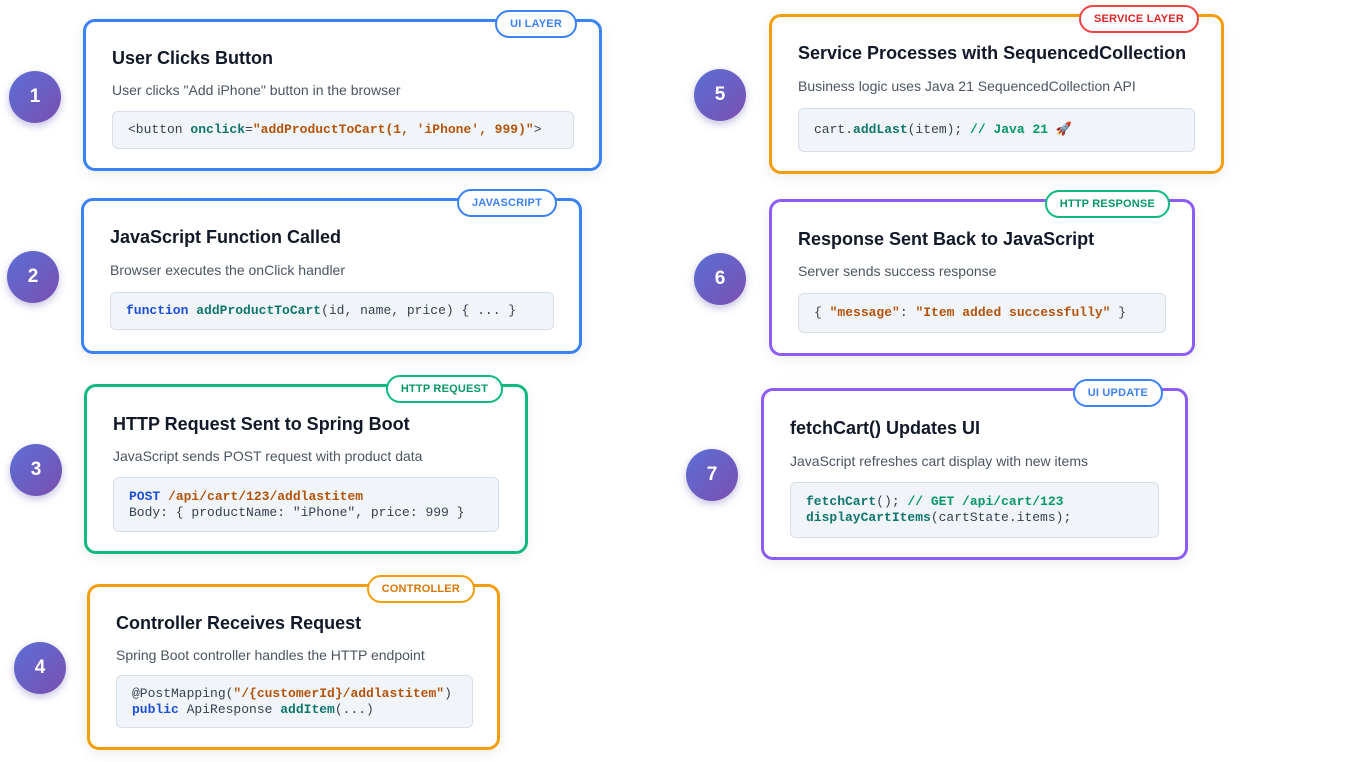  What do you see at coordinates (228, 270) in the screenshot?
I see `step-description: Browser executes the onClick handler` at bounding box center [228, 270].